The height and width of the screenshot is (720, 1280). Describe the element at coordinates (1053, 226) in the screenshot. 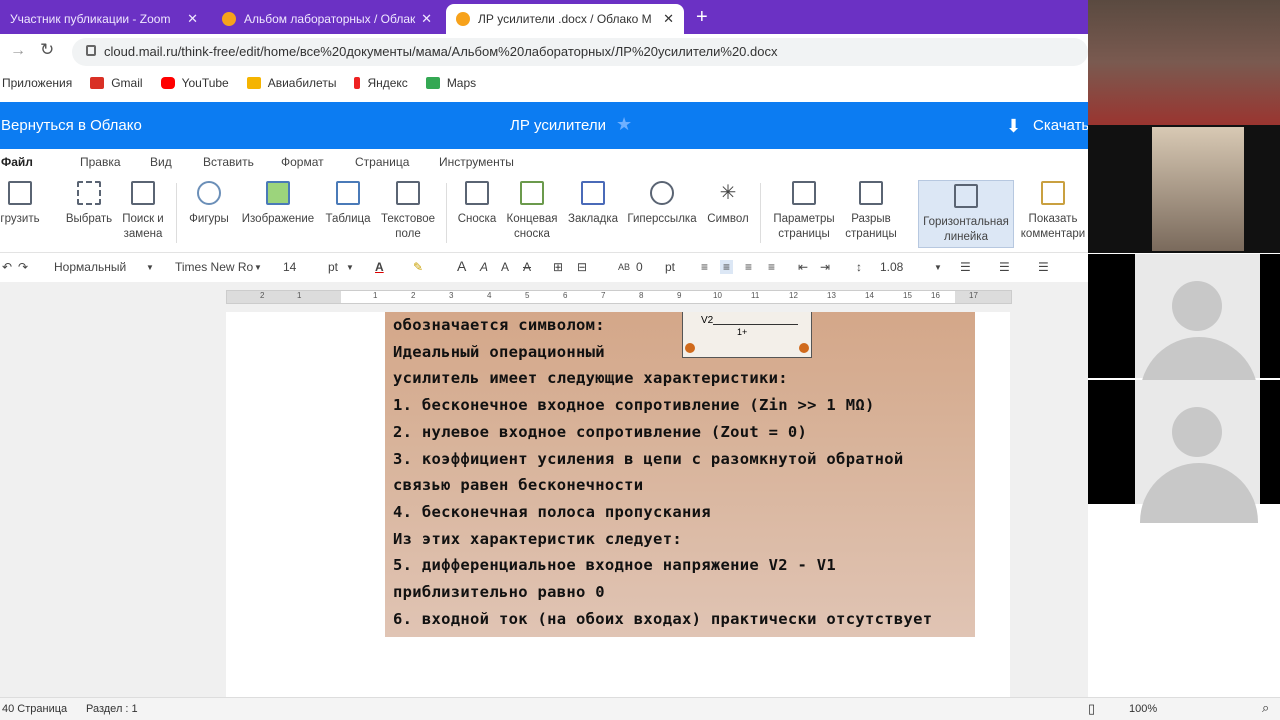

I see `ribbon-label: Показать комментари` at that location.